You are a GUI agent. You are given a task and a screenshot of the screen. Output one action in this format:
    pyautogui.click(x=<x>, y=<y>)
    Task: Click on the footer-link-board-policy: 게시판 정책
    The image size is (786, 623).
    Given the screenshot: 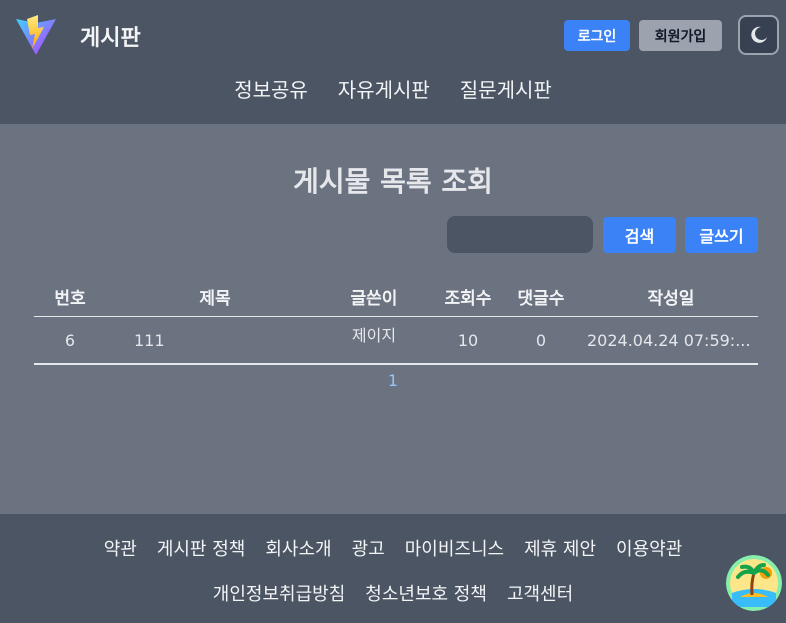 What is the action you would take?
    pyautogui.click(x=201, y=548)
    